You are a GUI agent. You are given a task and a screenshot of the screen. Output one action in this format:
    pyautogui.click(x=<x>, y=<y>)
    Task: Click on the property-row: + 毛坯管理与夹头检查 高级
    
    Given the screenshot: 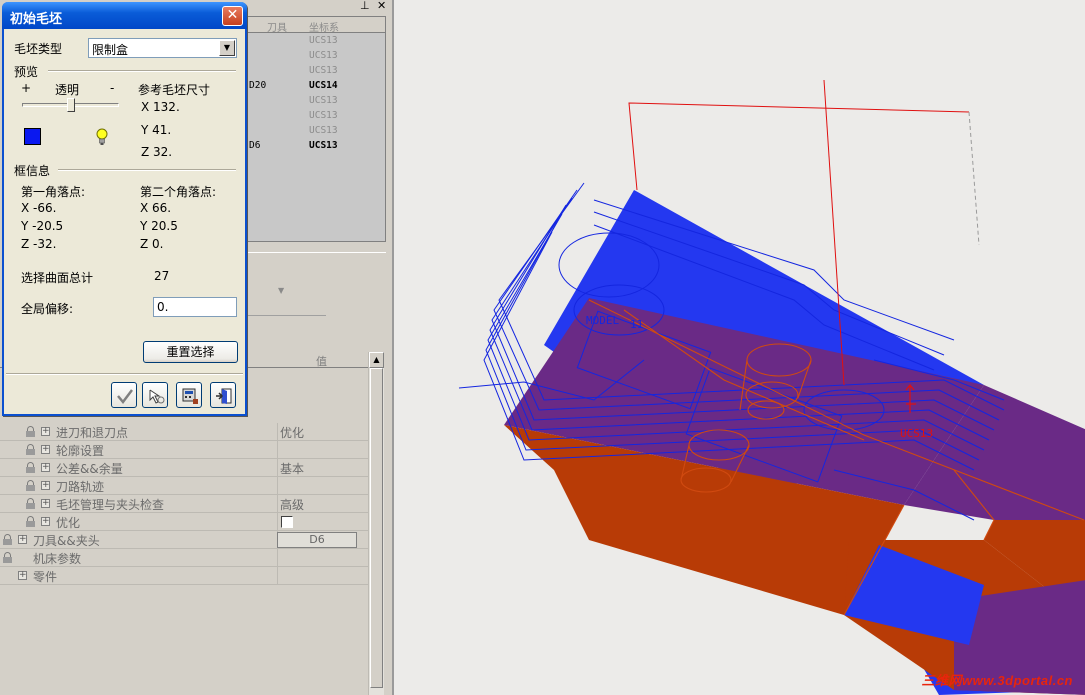 What is the action you would take?
    pyautogui.click(x=184, y=504)
    